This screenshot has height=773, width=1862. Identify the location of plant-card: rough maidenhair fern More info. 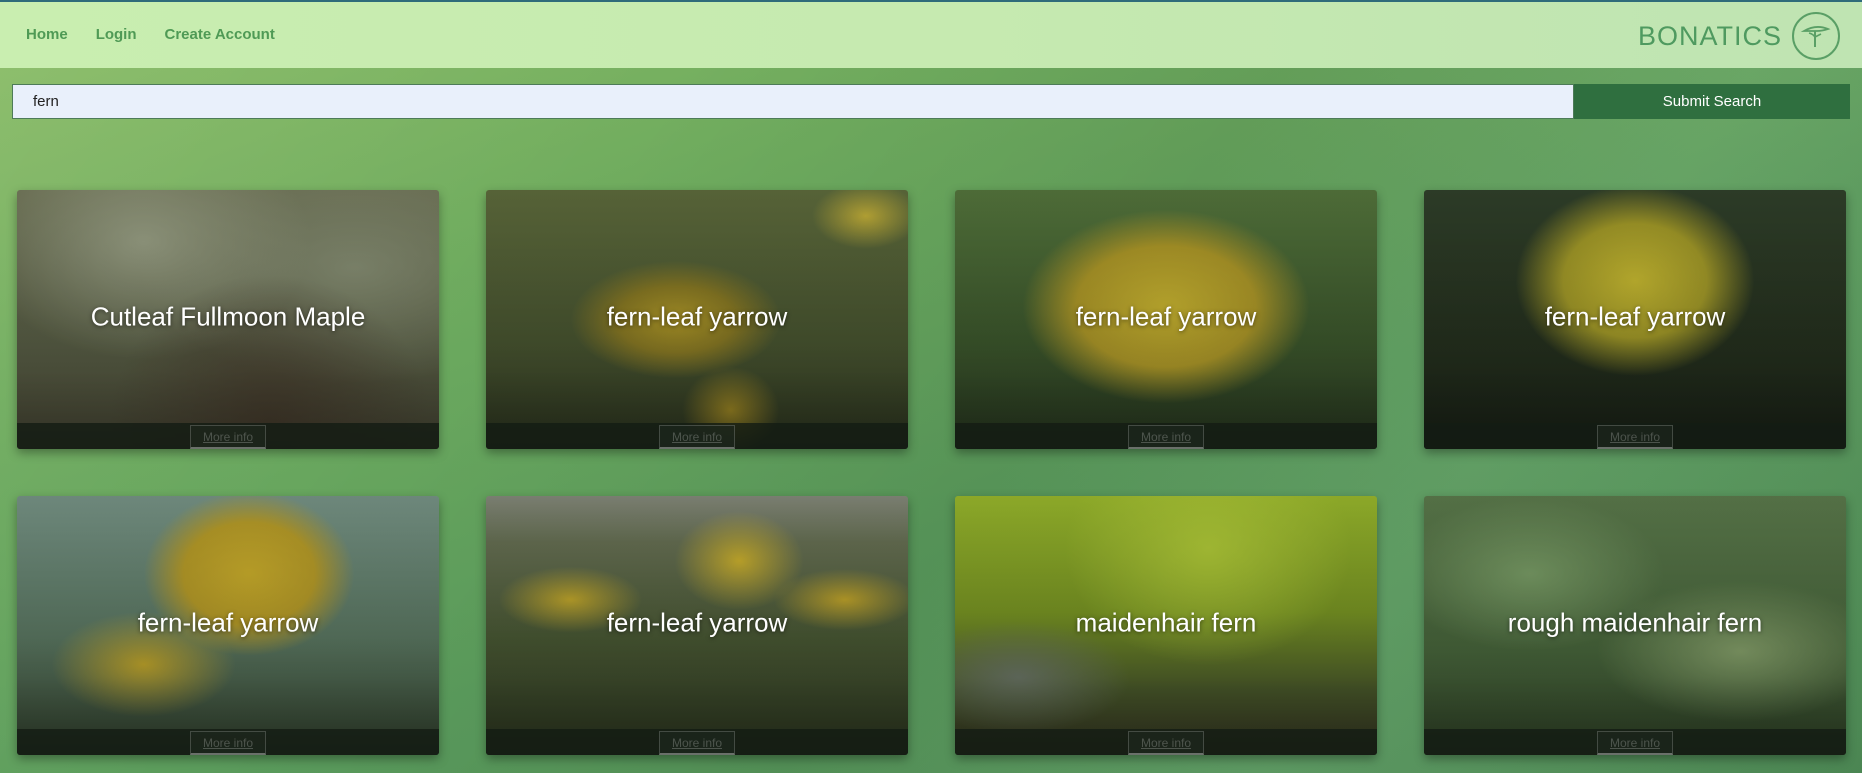
(1635, 625).